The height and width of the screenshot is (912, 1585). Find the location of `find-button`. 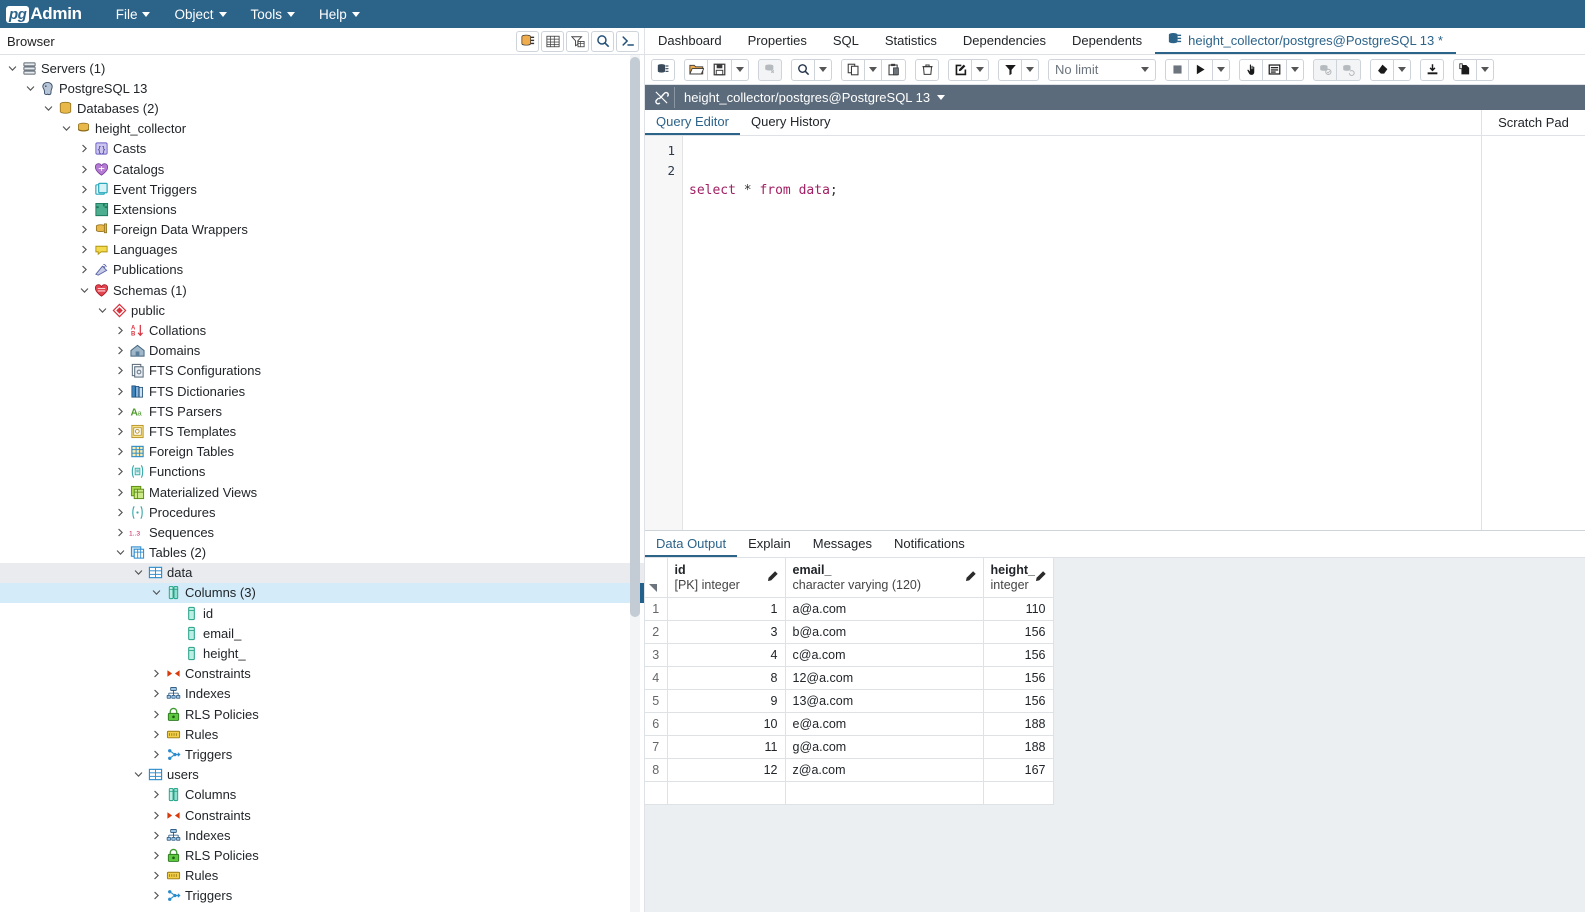

find-button is located at coordinates (803, 69).